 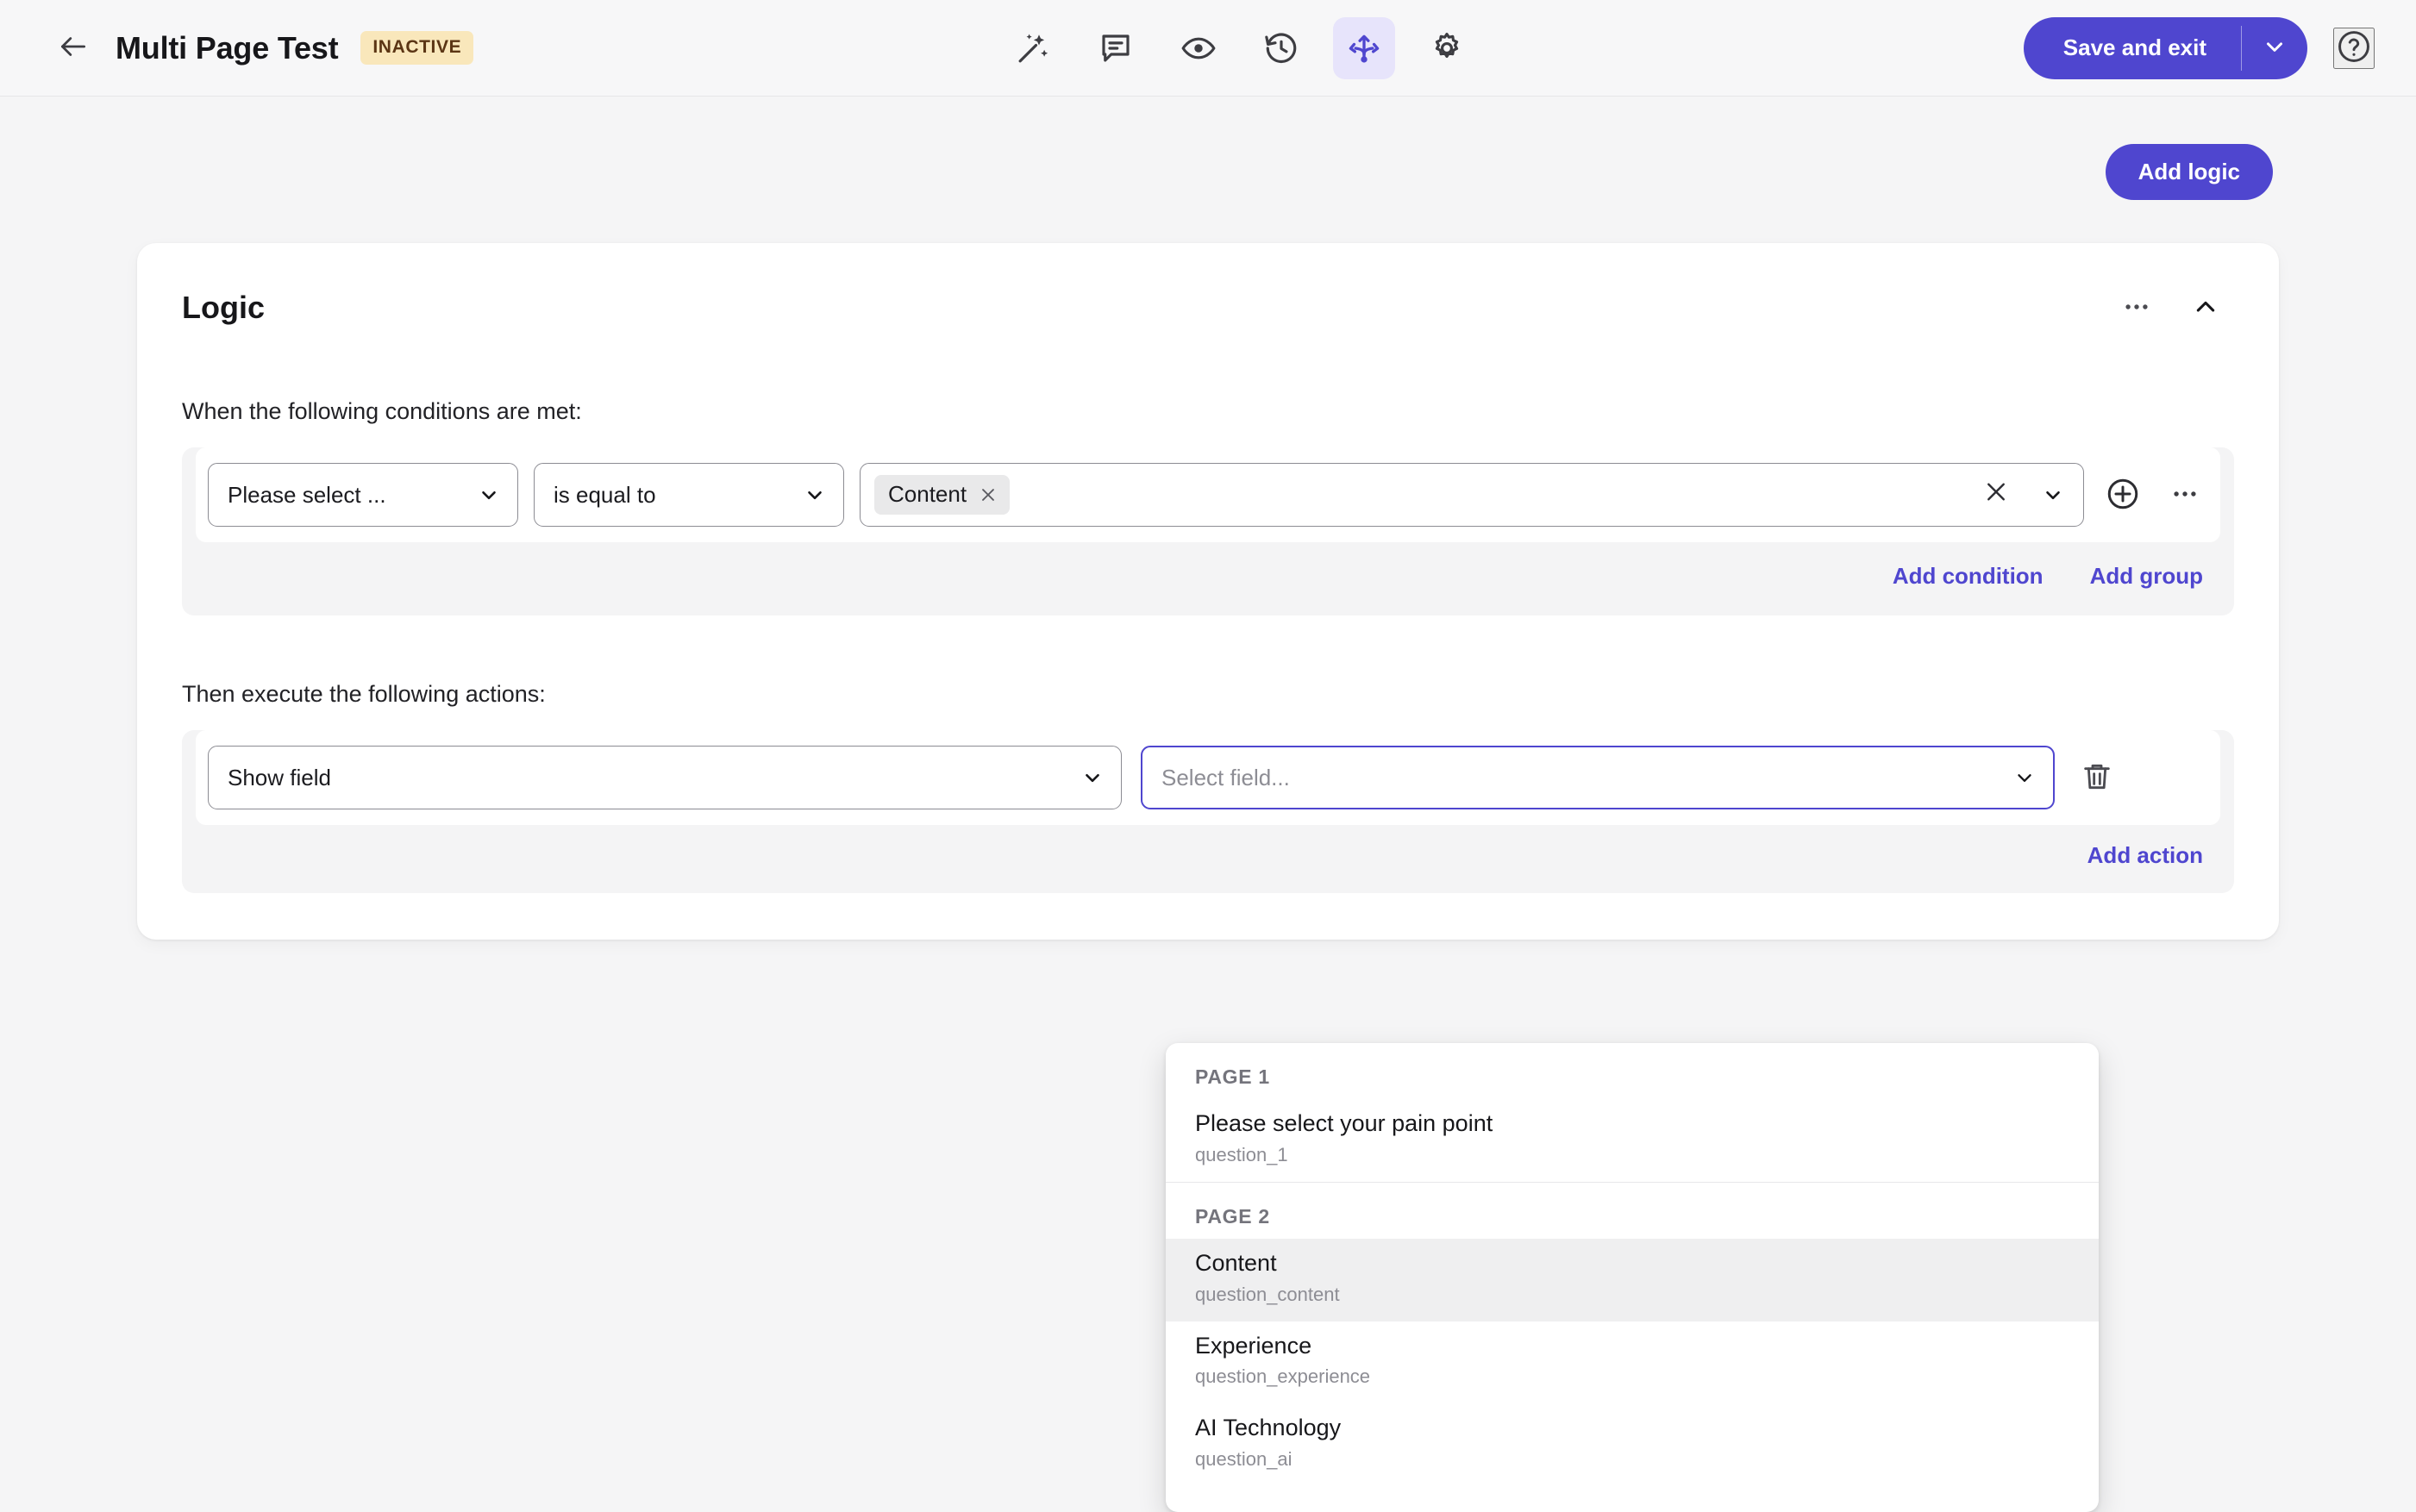 I want to click on back-button, so click(x=73, y=48).